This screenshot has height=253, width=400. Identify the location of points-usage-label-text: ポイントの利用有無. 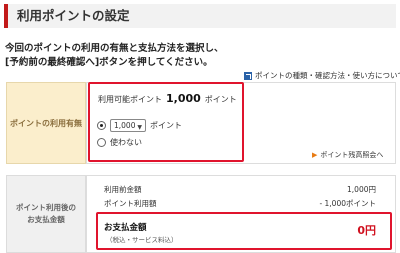
(46, 123).